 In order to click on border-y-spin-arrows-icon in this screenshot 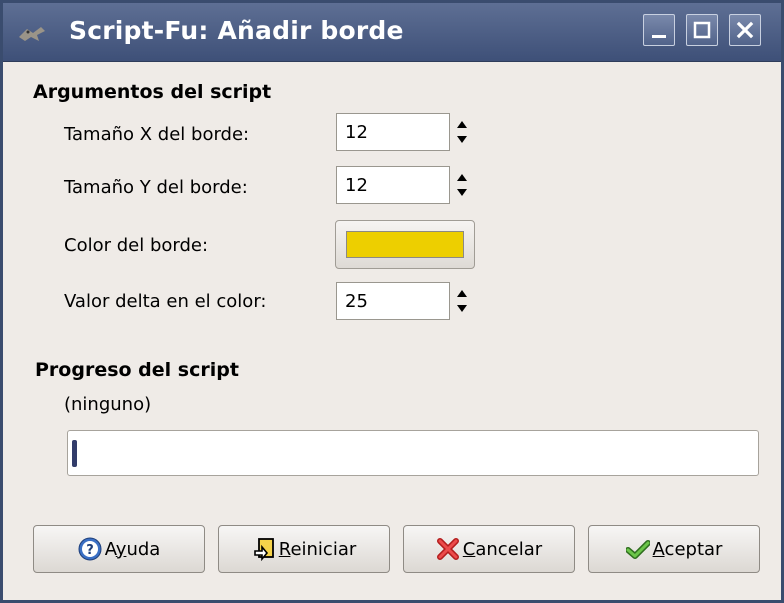, I will do `click(462, 185)`.